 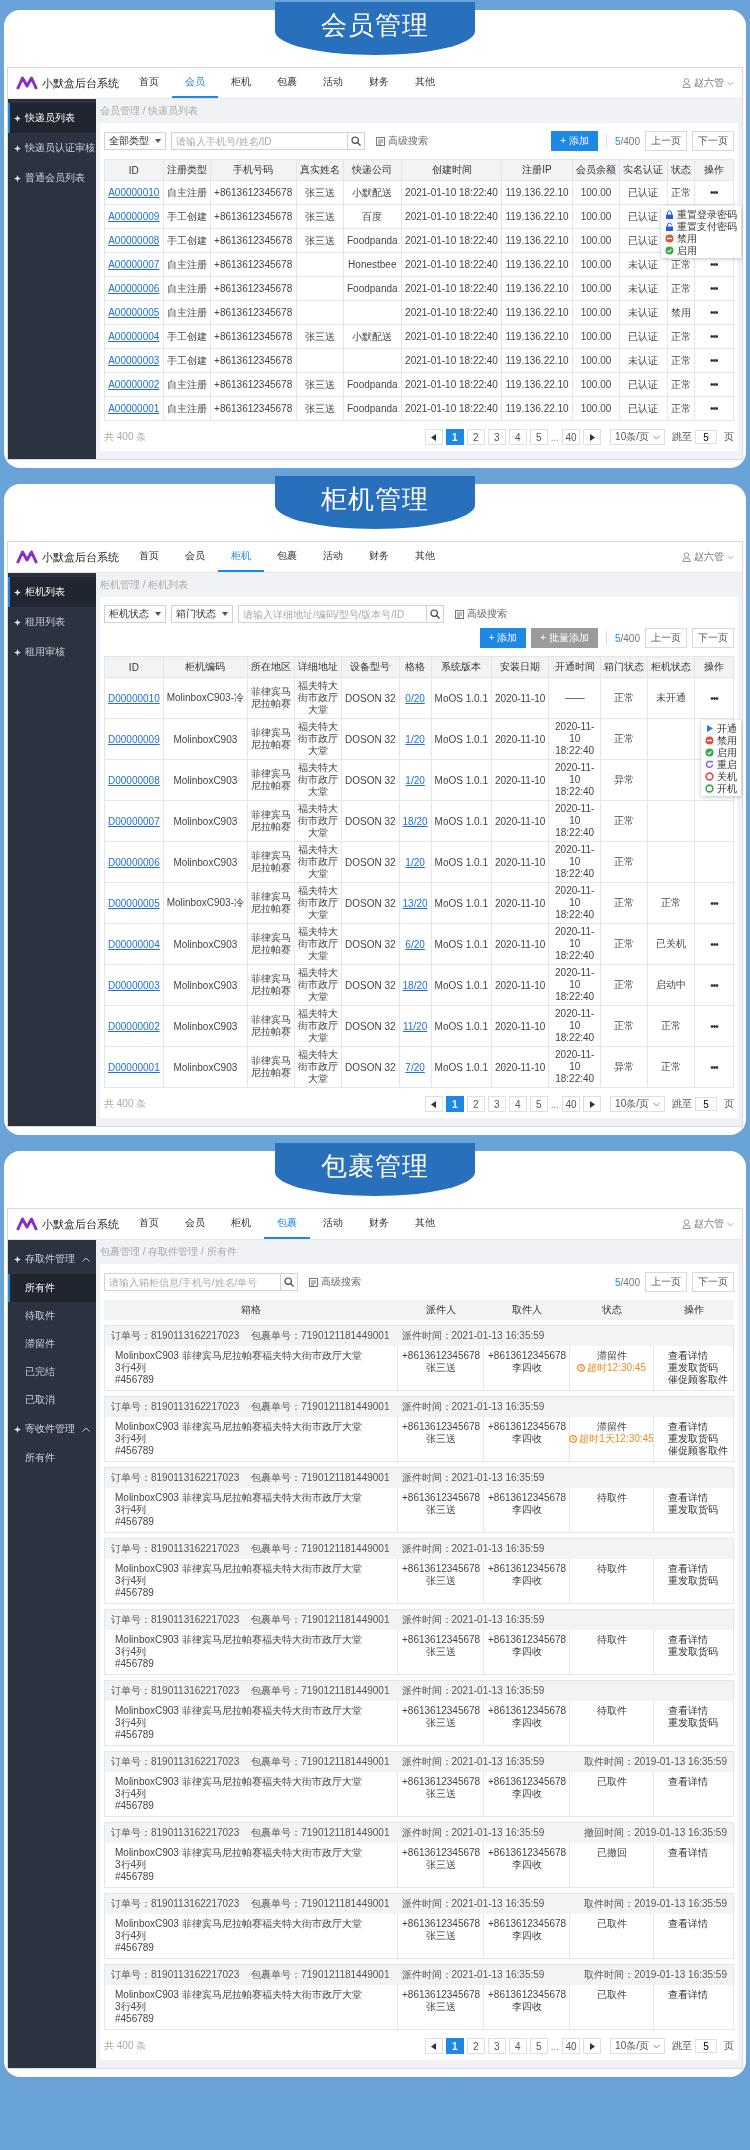 I want to click on page-button: 5, so click(x=538, y=437).